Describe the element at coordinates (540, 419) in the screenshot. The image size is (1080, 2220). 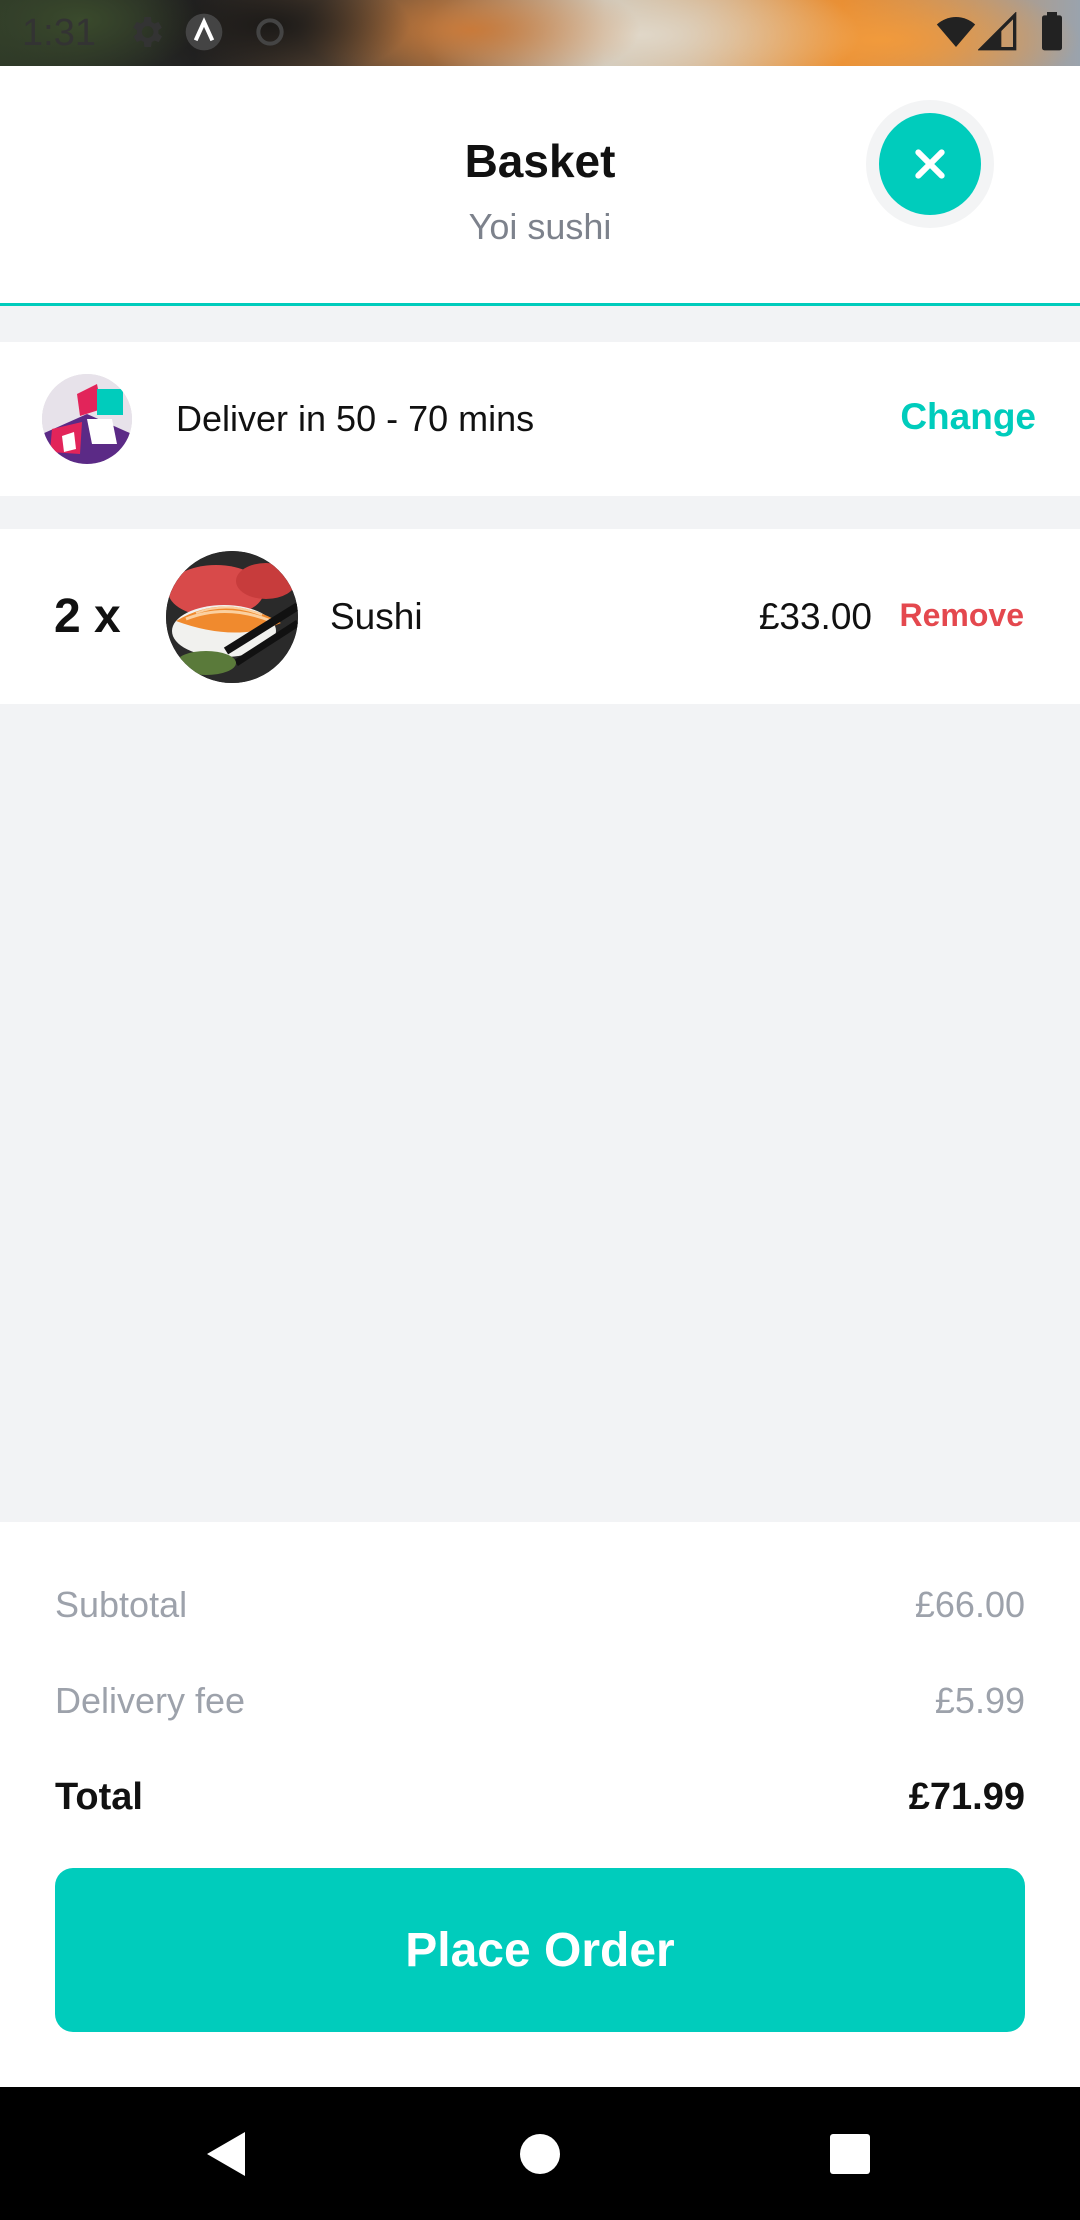
I see `delivery-time-row: Deliver in 50 - 70 mins Change` at that location.